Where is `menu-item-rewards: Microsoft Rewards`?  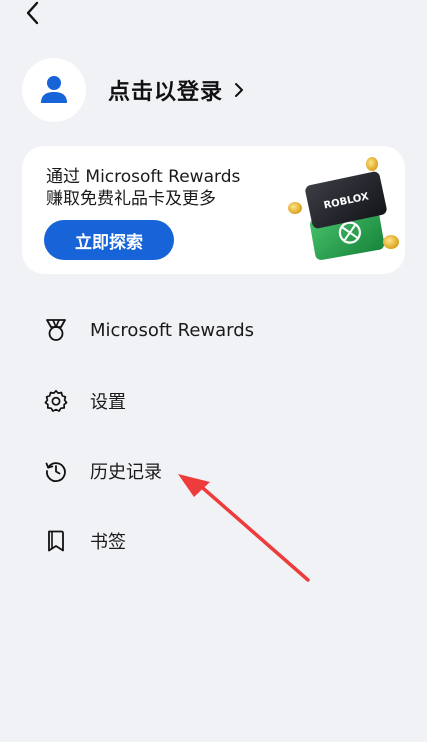 menu-item-rewards: Microsoft Rewards is located at coordinates (149, 330).